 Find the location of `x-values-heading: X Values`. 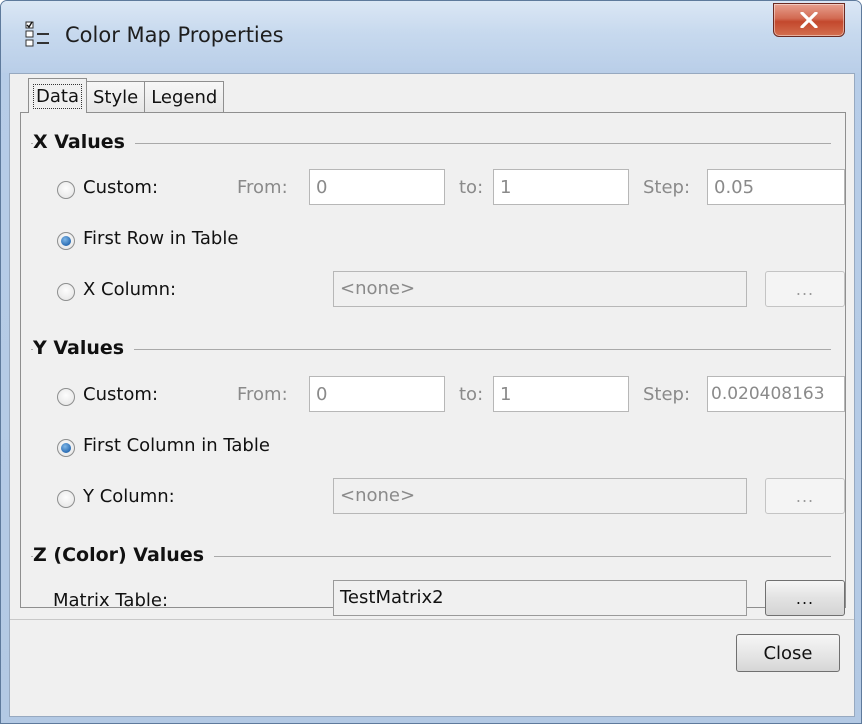

x-values-heading: X Values is located at coordinates (84, 142).